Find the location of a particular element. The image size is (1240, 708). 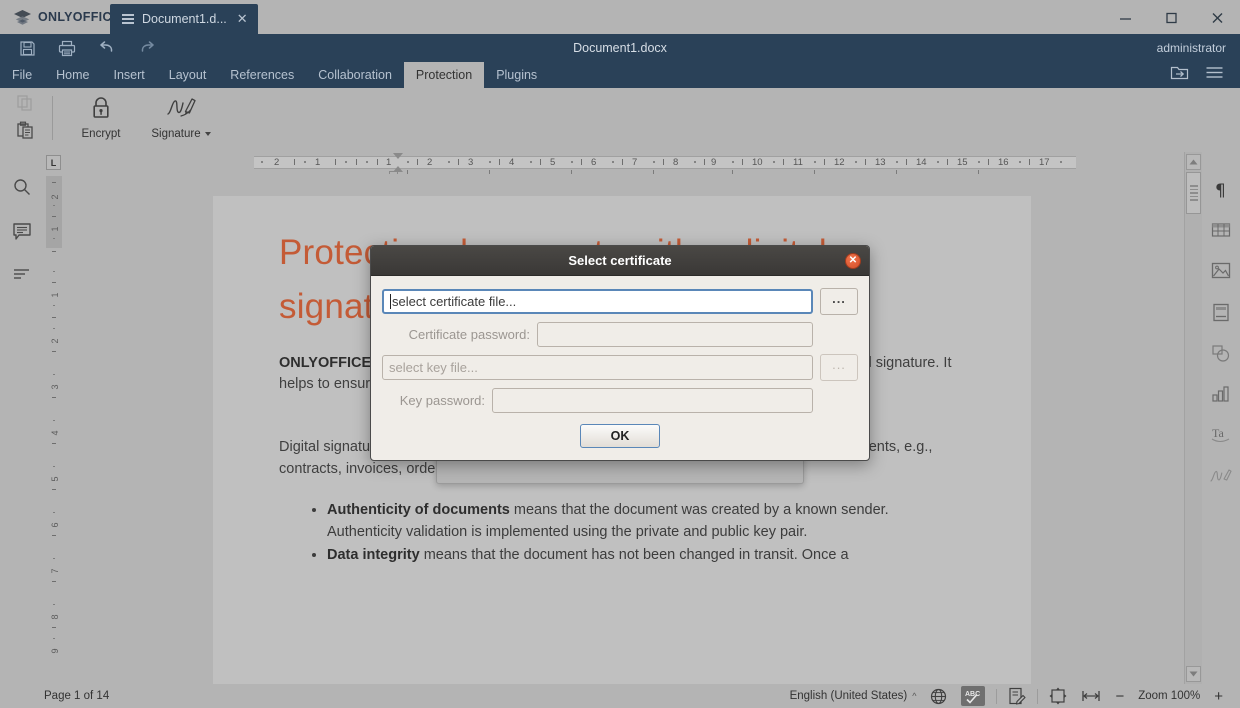

right-panel-text-art: Ta is located at coordinates (1221, 435).